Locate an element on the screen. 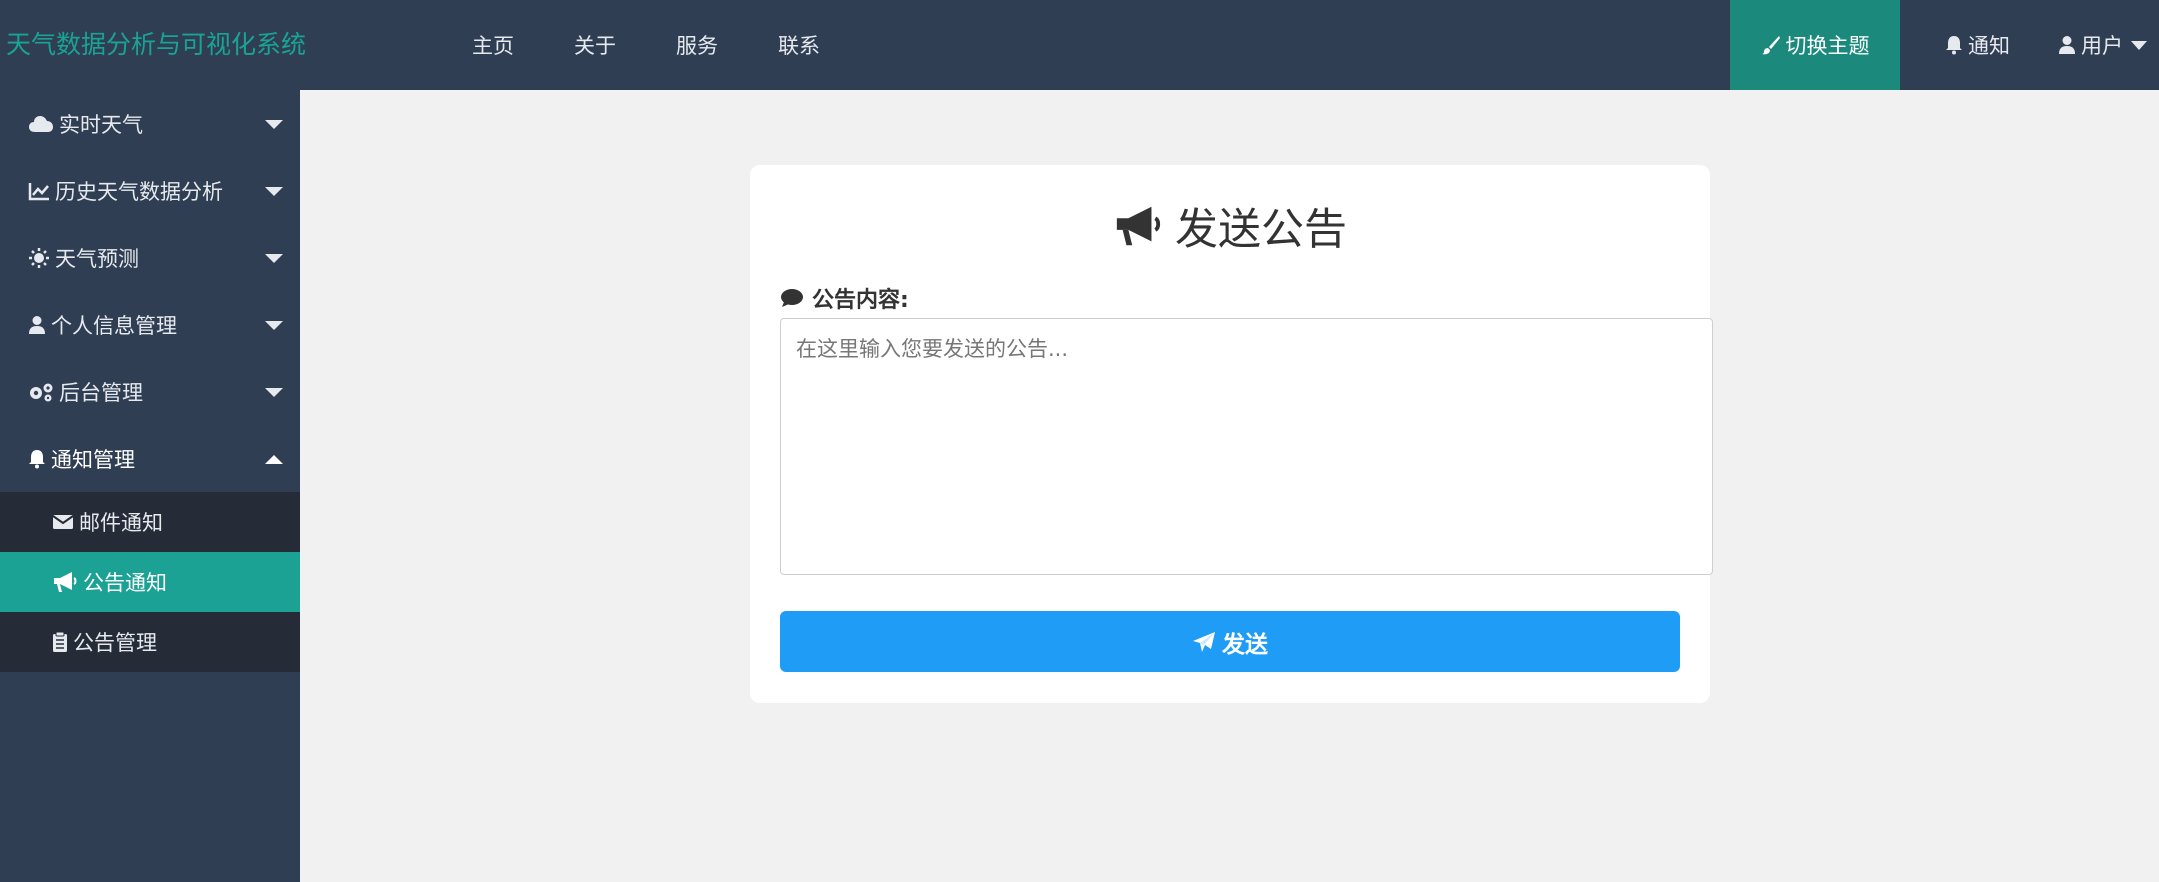 The image size is (2159, 882). content-label-text: 公告内容: is located at coordinates (860, 300).